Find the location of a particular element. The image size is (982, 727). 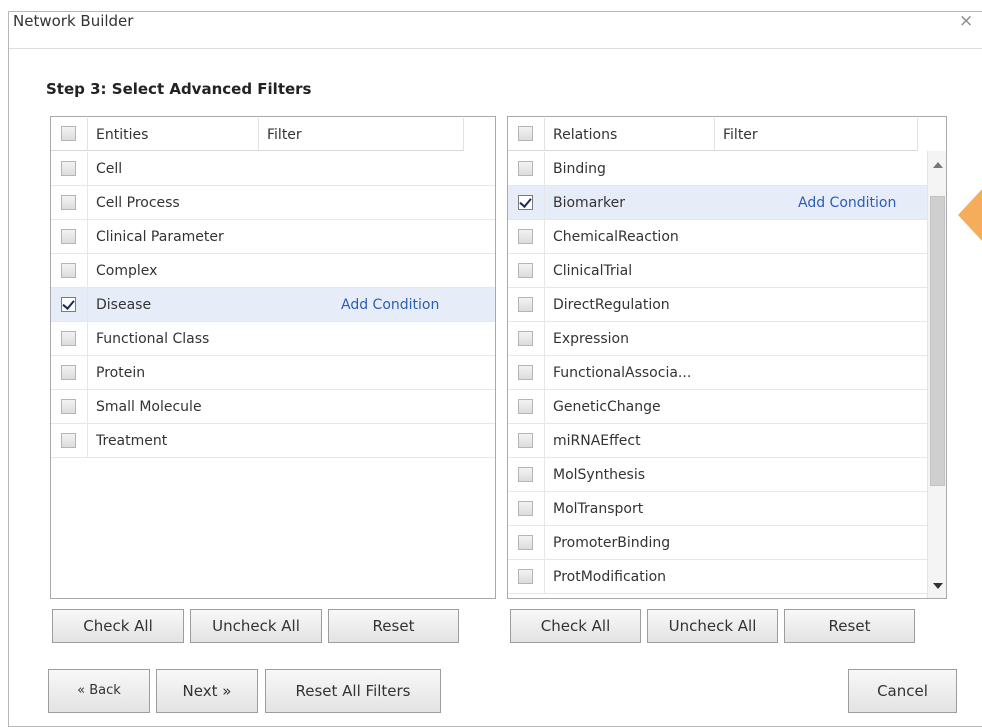

entities-row-label: Small Molecule is located at coordinates (149, 407).